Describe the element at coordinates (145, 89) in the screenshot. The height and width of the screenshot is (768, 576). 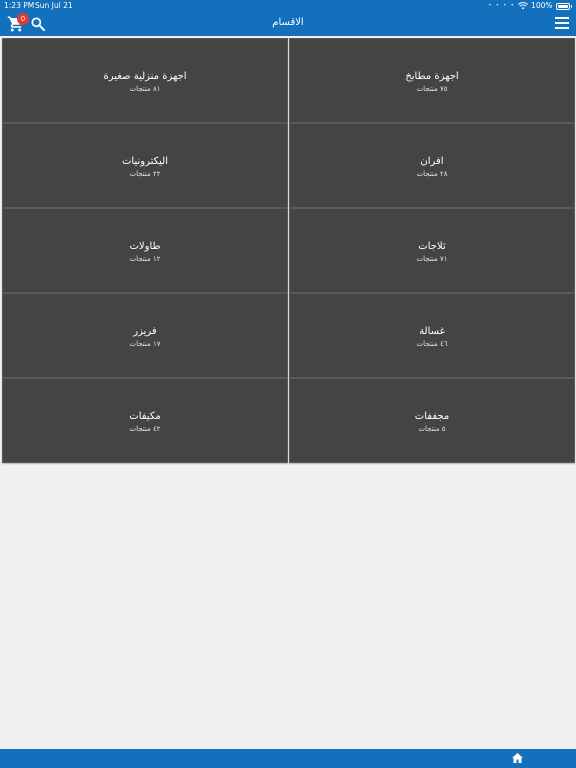
I see `category-count: ٨١ منتجات` at that location.